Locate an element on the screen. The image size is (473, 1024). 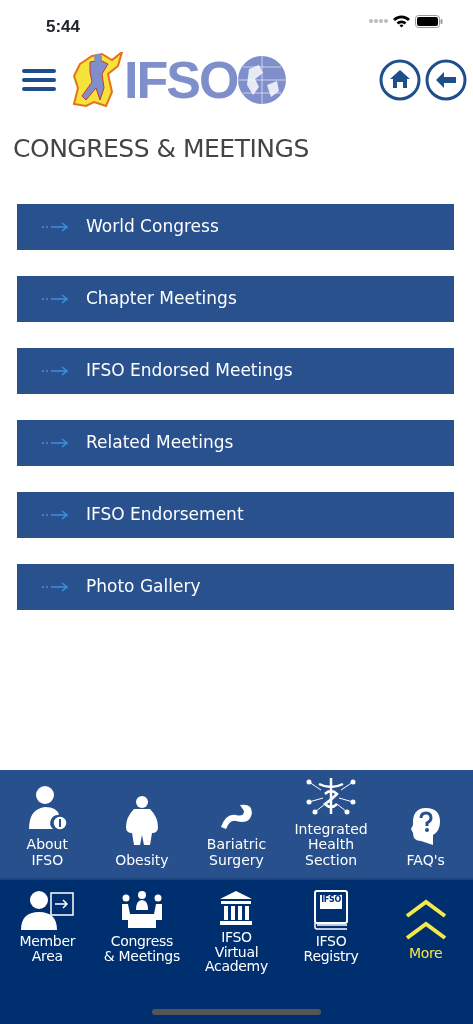
meeting-table-icon is located at coordinates (141, 910).